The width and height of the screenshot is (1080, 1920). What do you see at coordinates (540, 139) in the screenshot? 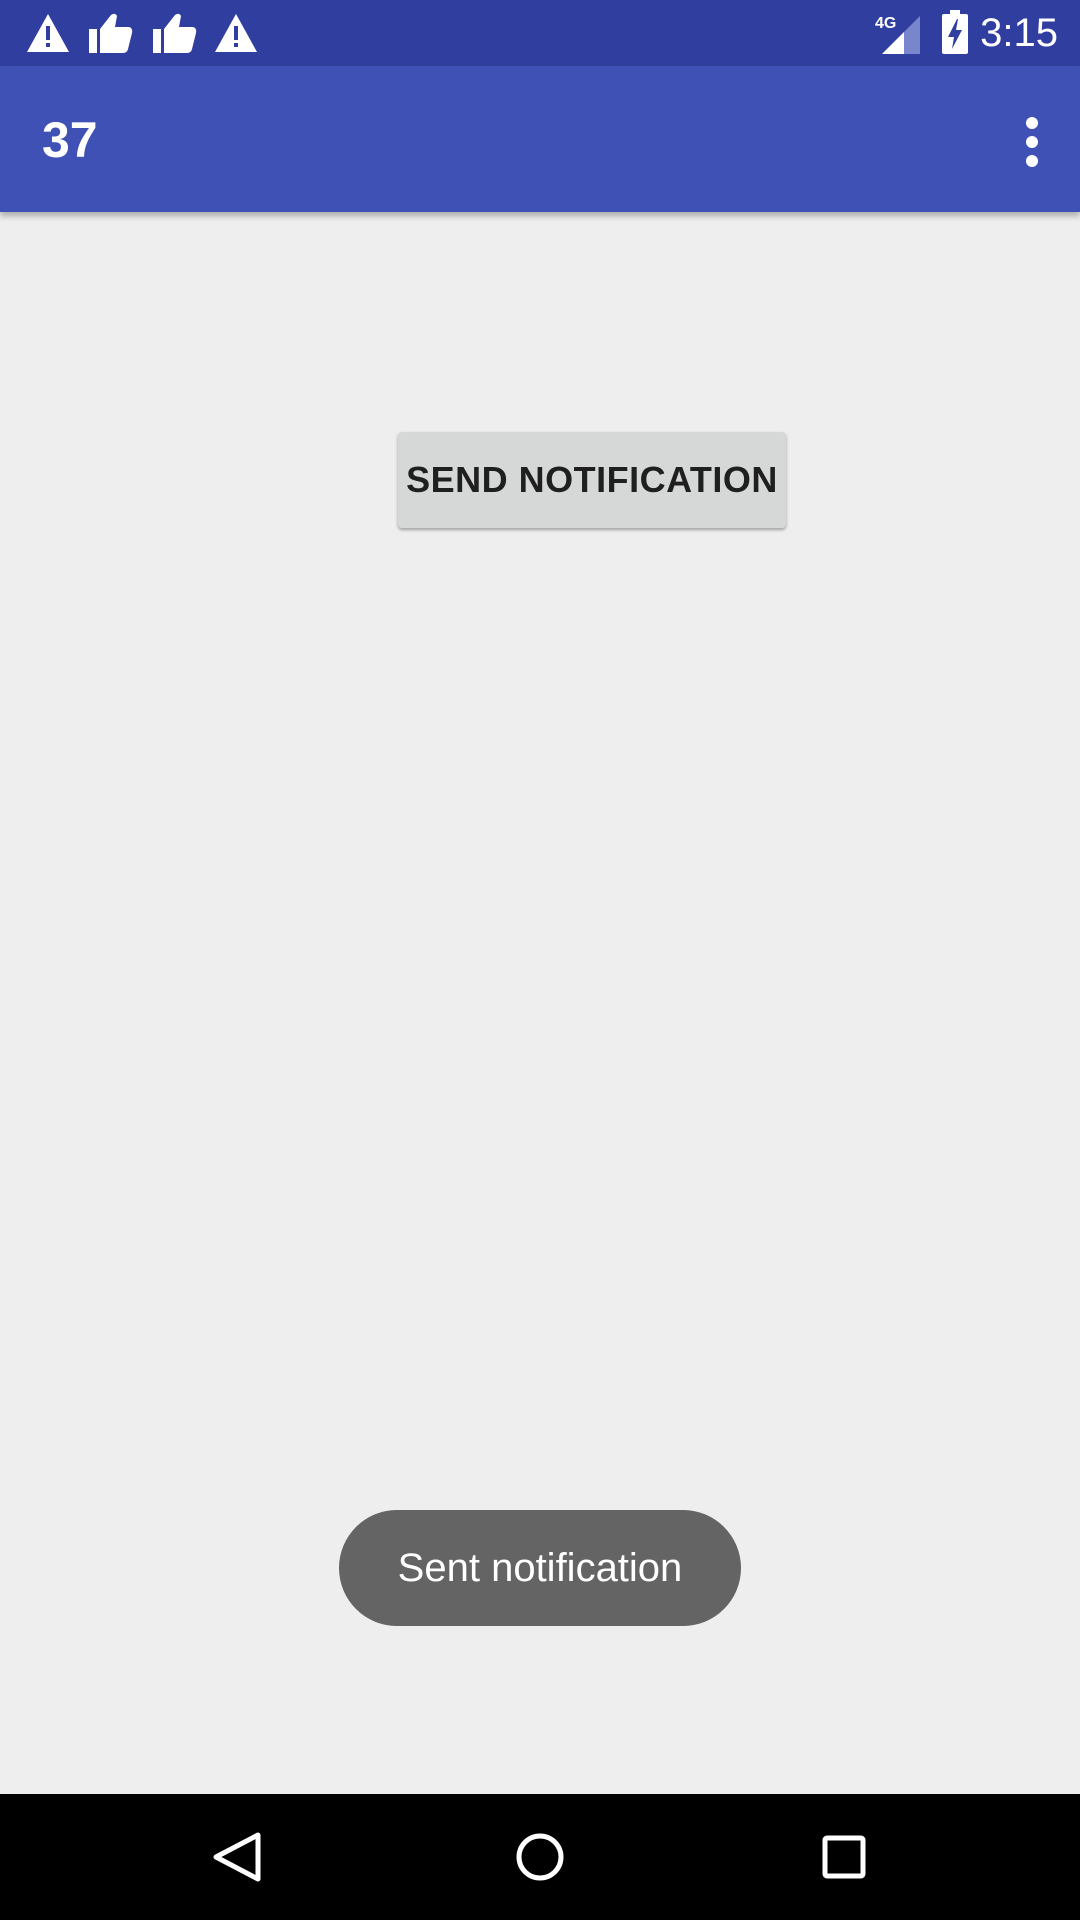
I see `app-bar: 37` at bounding box center [540, 139].